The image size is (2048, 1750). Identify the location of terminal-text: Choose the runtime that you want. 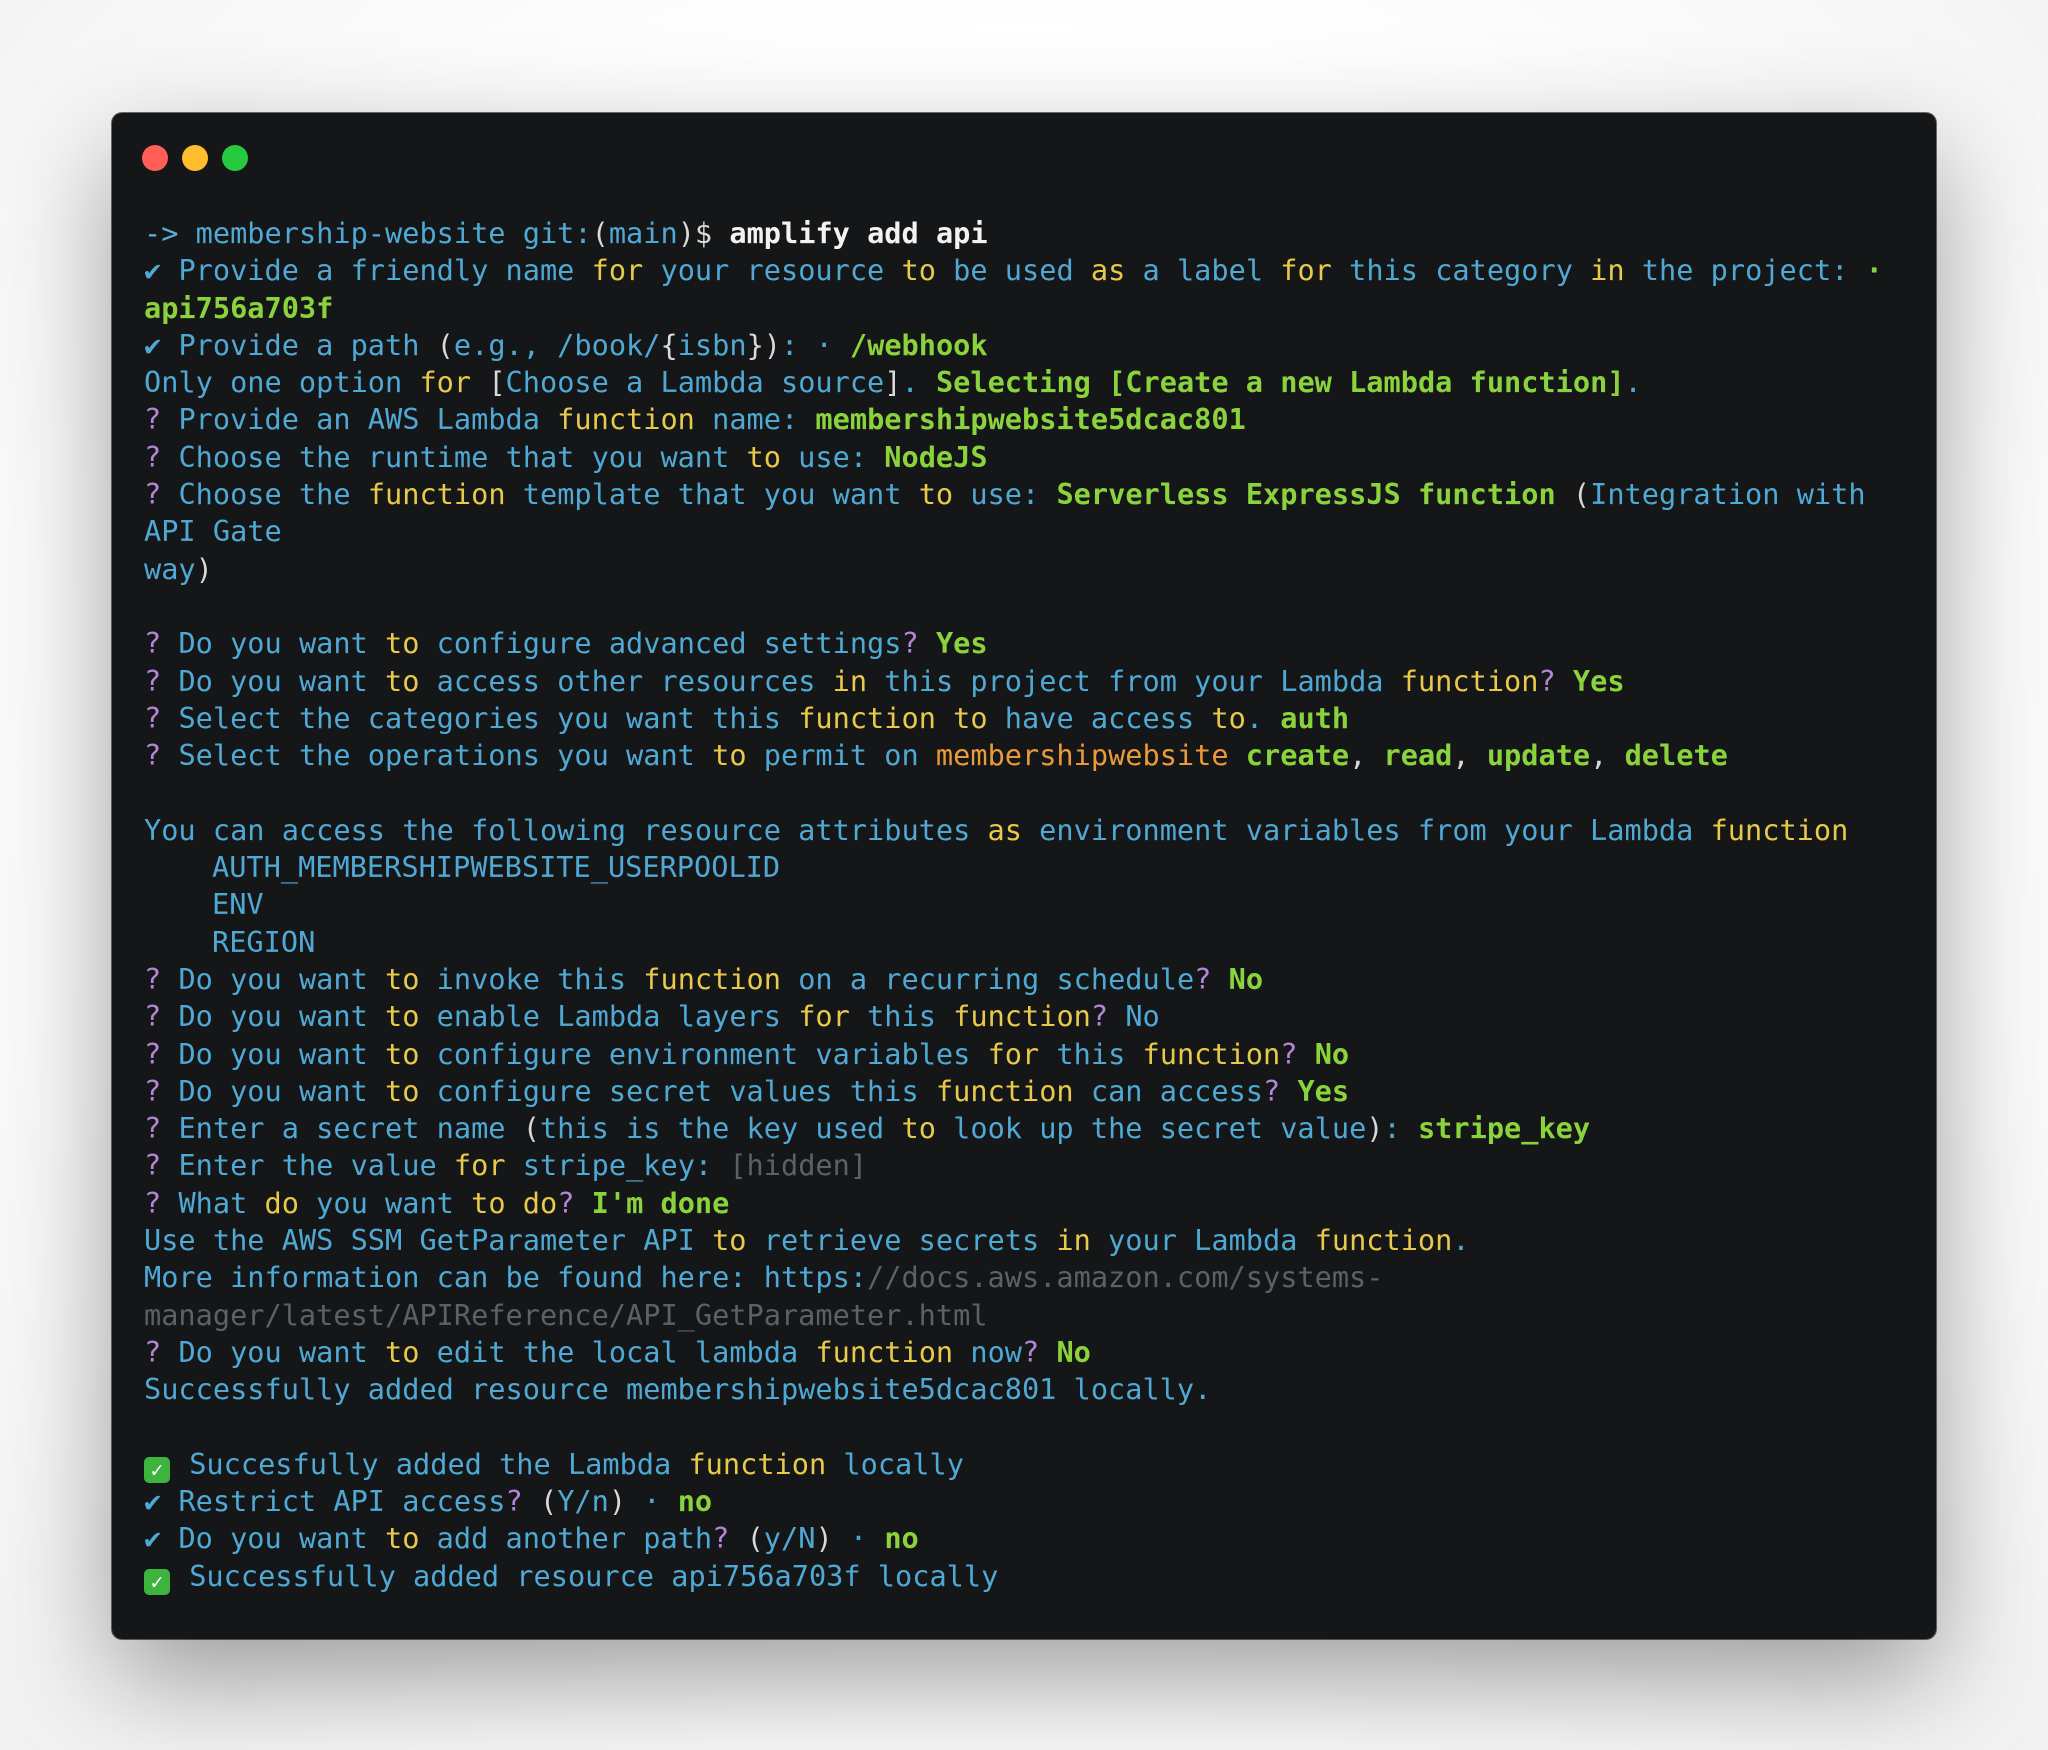
(462, 456).